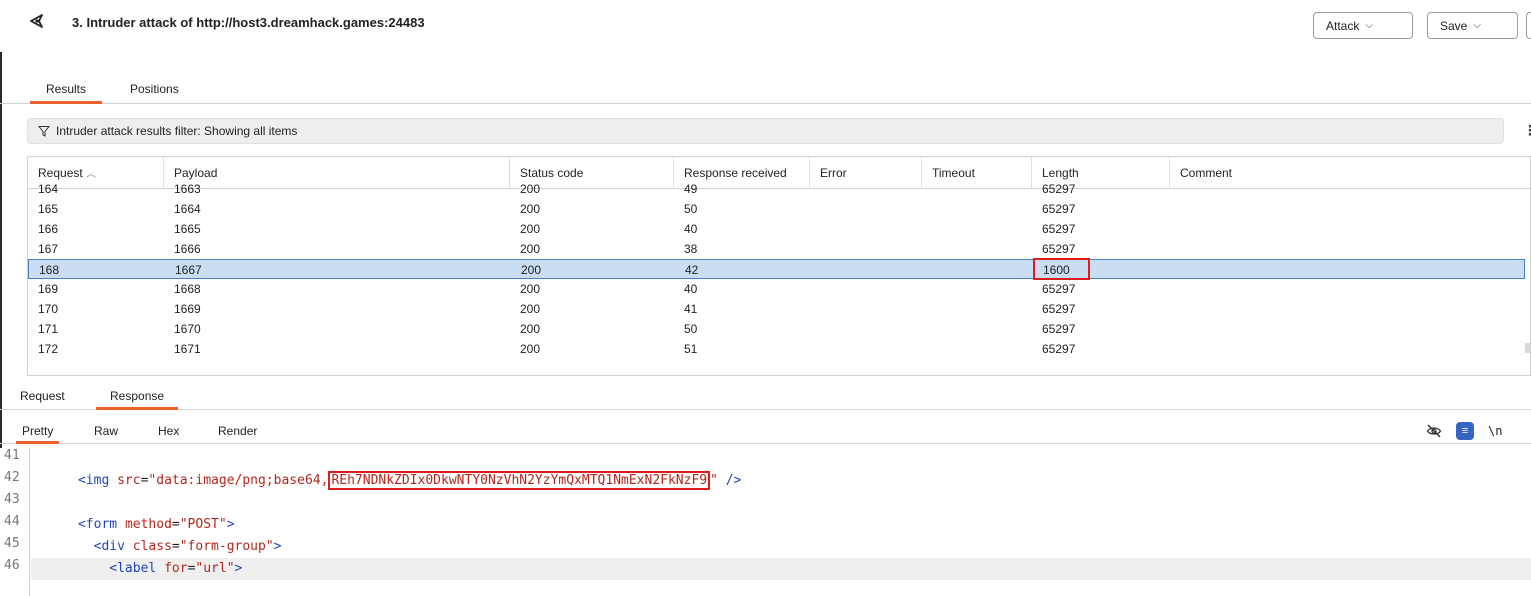  I want to click on message-tabs: Request Response, so click(765, 397).